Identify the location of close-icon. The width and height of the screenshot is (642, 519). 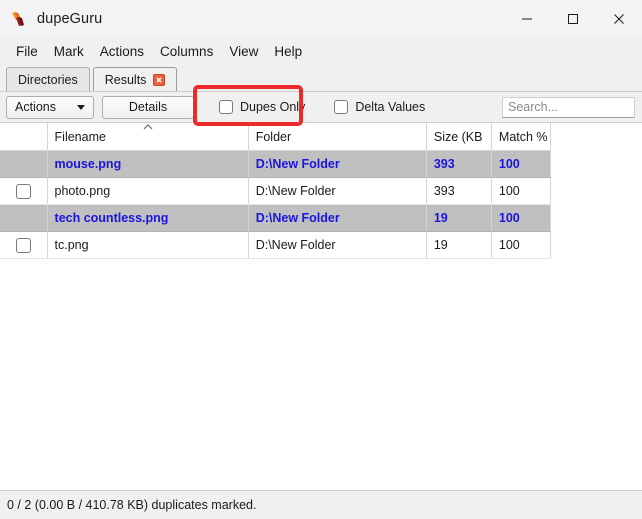
(619, 19).